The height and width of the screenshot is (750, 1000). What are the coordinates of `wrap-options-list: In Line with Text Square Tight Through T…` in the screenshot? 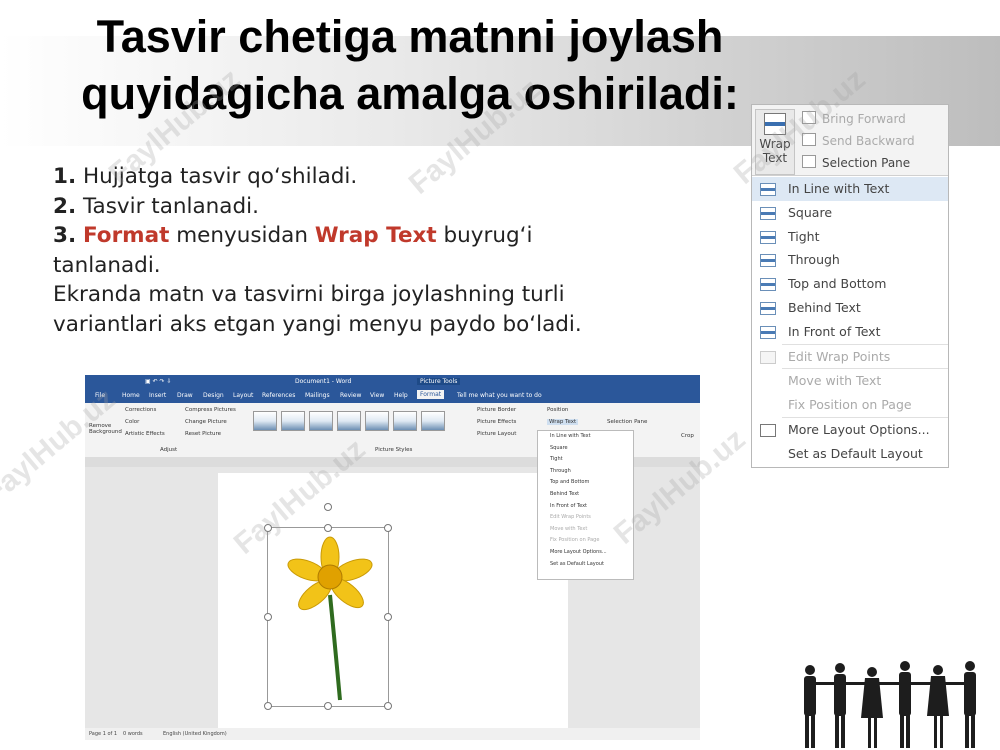 It's located at (850, 321).